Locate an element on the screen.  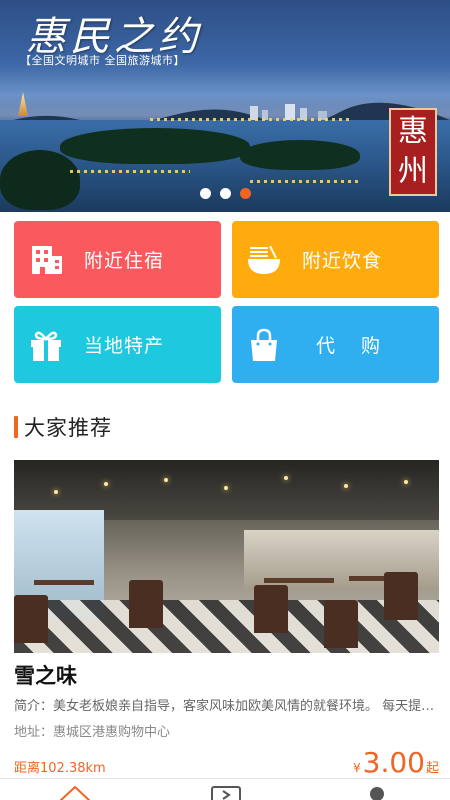
shopping-bag-icon is located at coordinates (264, 344).